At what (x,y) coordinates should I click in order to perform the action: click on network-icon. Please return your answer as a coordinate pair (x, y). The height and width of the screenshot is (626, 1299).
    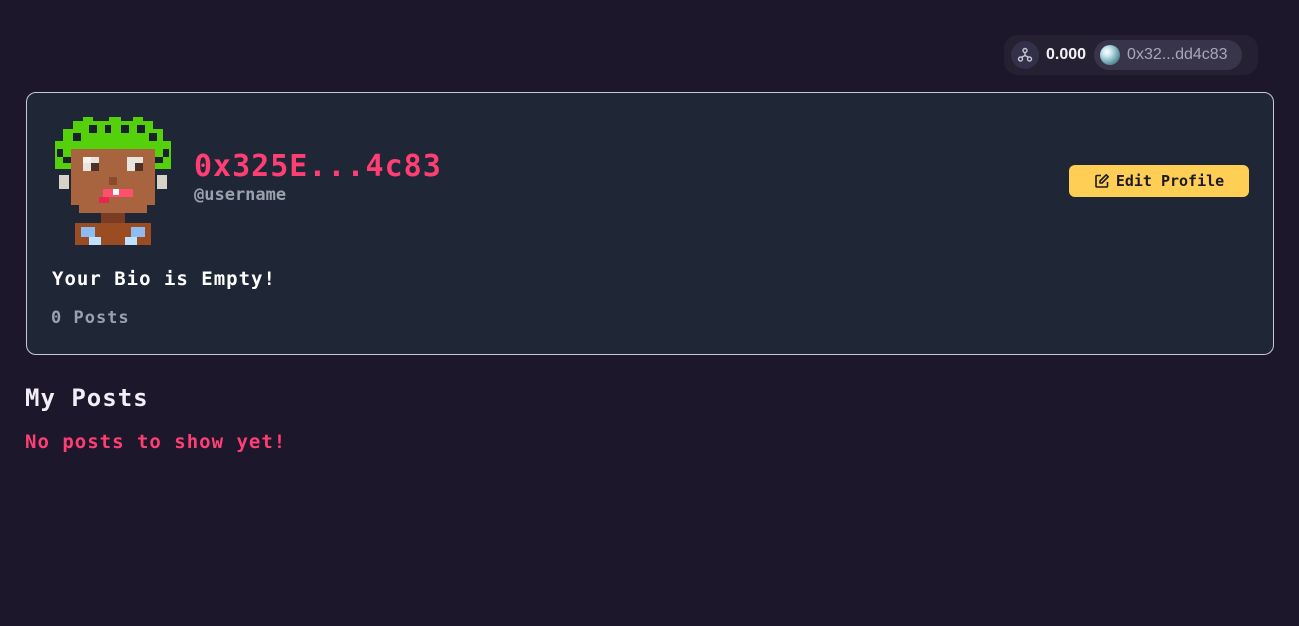
    Looking at the image, I should click on (1025, 54).